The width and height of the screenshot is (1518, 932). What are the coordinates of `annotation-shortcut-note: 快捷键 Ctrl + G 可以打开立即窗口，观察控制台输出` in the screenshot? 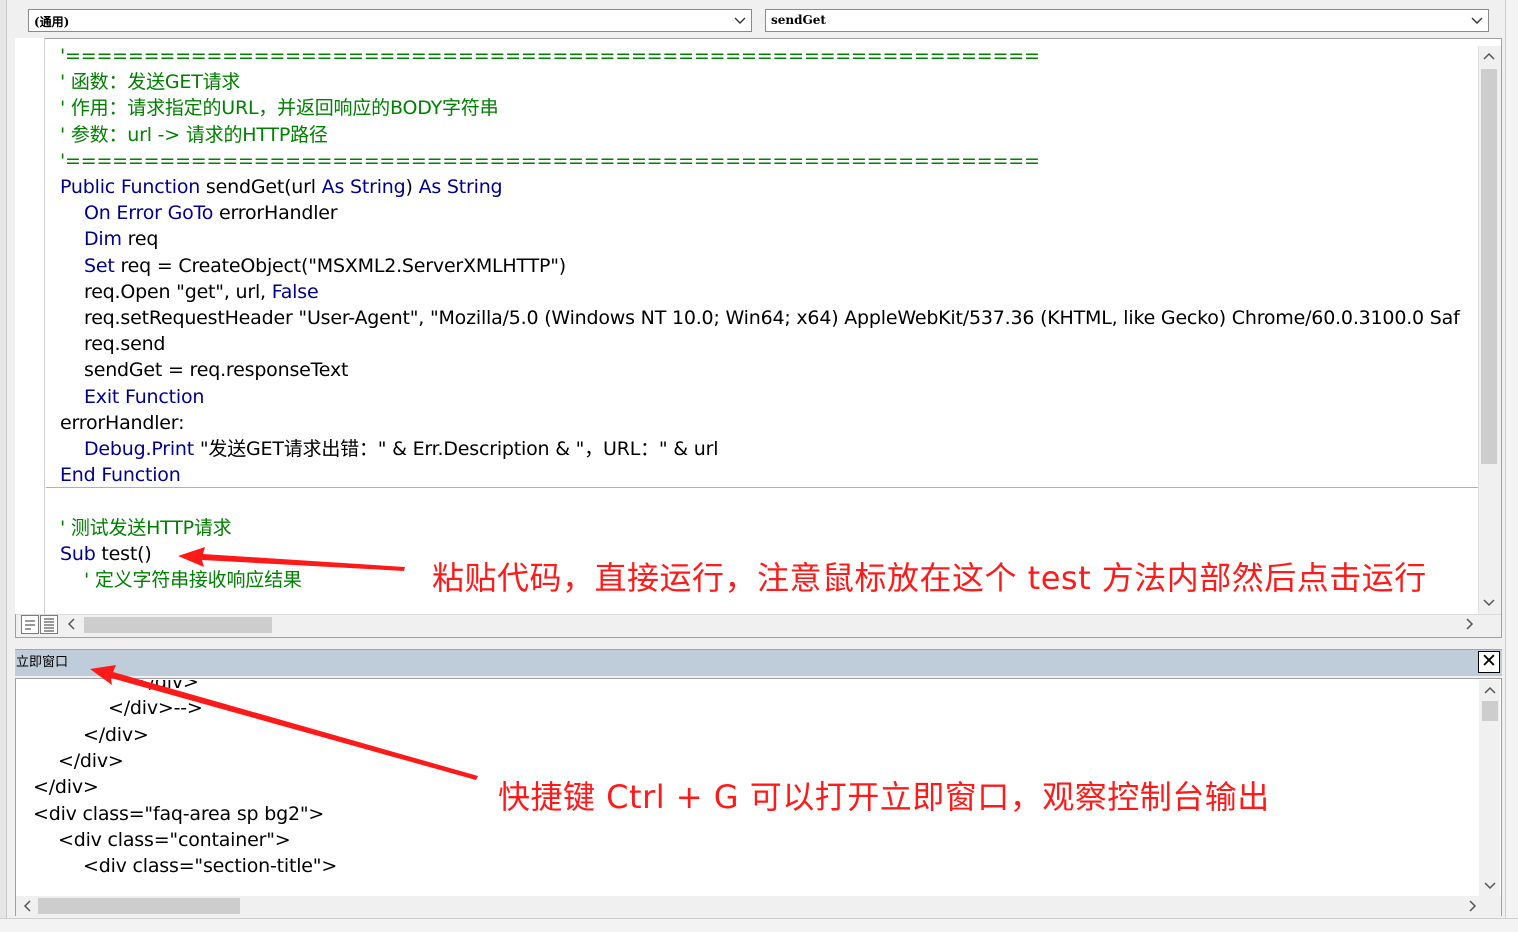 It's located at (884, 797).